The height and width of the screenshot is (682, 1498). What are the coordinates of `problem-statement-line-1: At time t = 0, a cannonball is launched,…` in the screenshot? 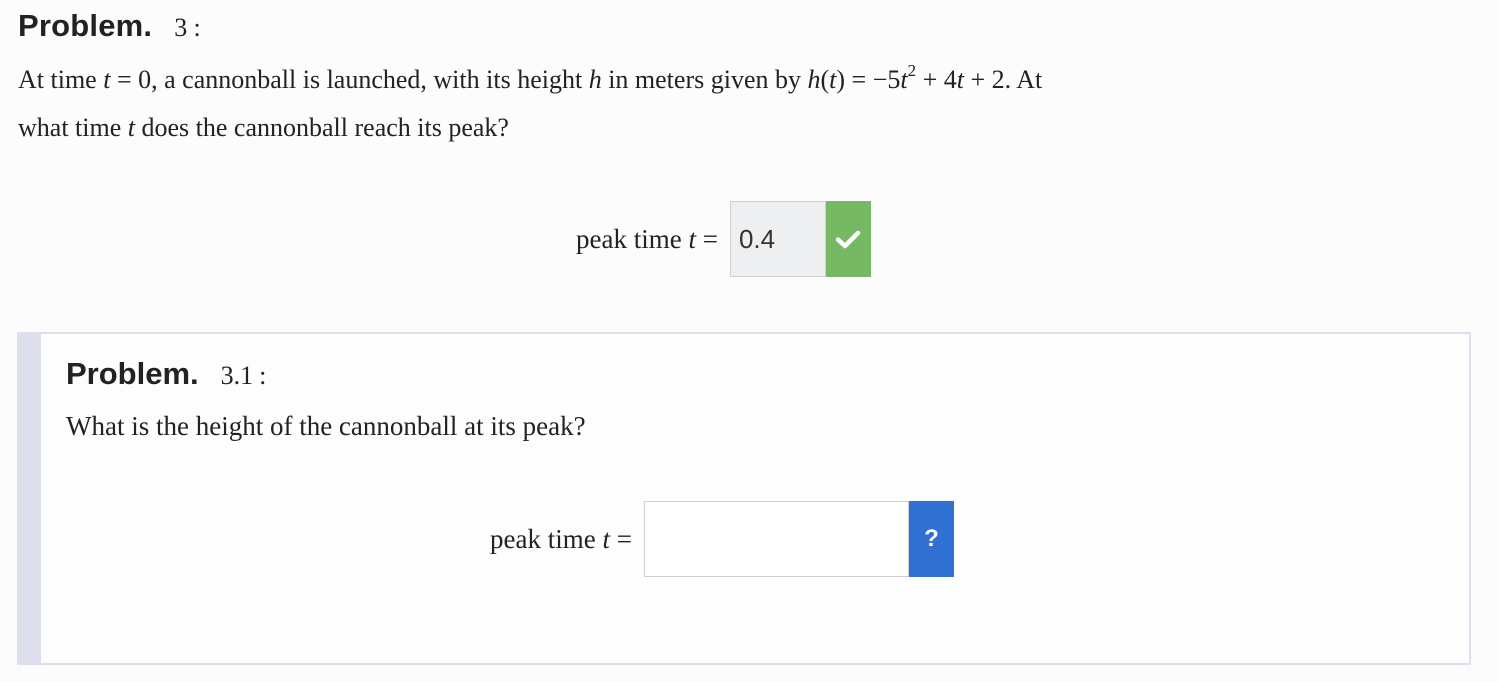 It's located at (738, 80).